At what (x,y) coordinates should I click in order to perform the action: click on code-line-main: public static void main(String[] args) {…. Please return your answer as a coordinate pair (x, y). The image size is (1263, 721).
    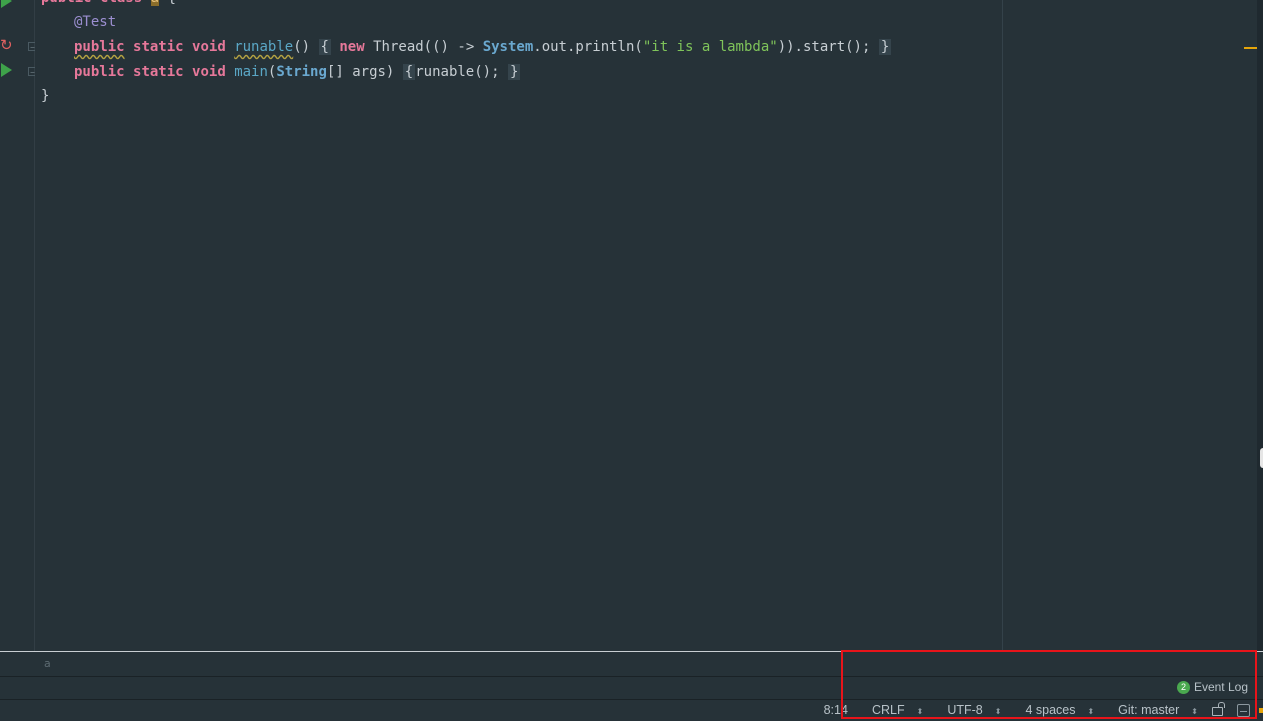
    Looking at the image, I should click on (297, 72).